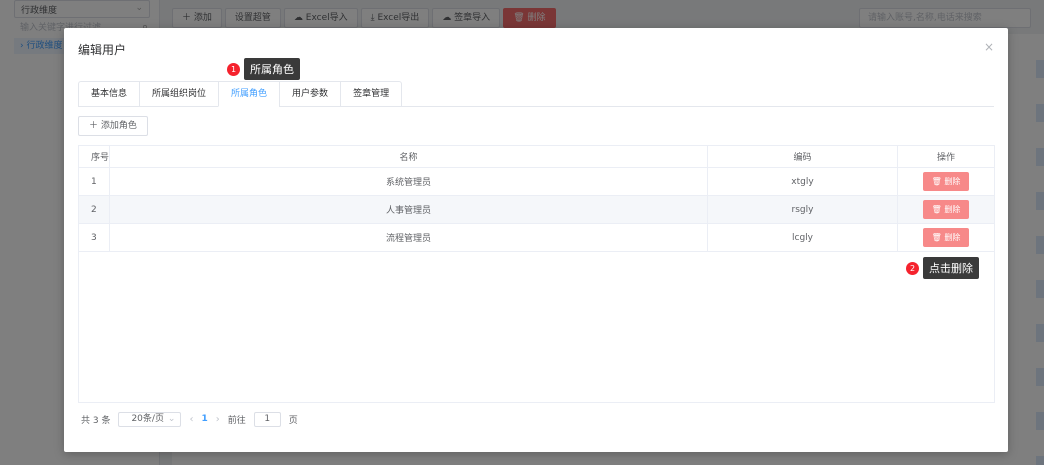  What do you see at coordinates (409, 237) in the screenshot?
I see `row-name: 流程管理员` at bounding box center [409, 237].